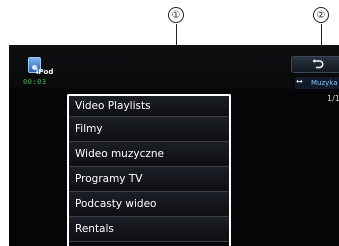  I want to click on menu-item-rentals: Rentals, so click(149, 229).